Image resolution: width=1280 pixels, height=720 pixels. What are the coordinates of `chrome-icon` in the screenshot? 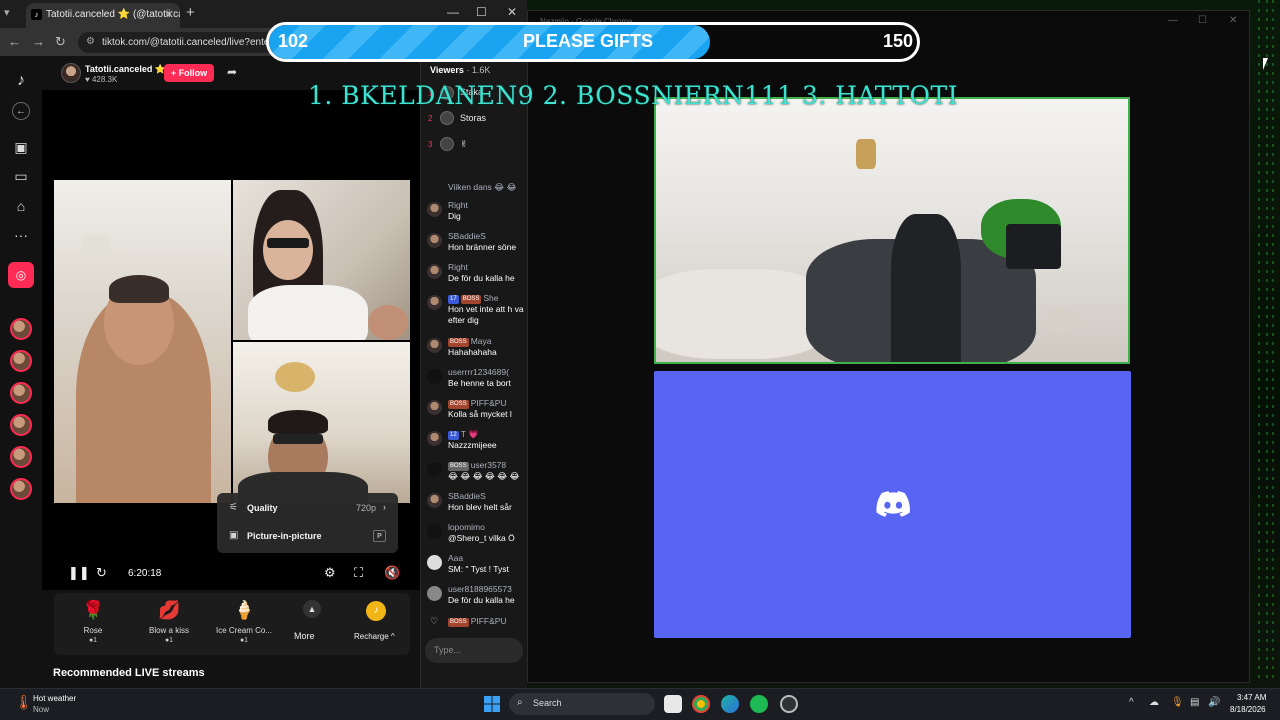 It's located at (701, 704).